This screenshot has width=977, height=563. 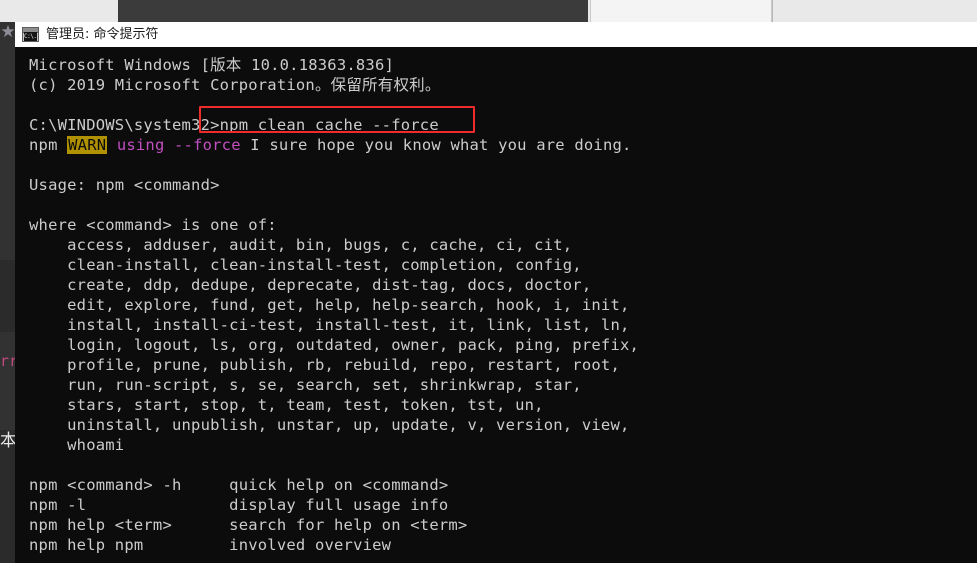 I want to click on console-segment-magenta: using --force, so click(x=178, y=145).